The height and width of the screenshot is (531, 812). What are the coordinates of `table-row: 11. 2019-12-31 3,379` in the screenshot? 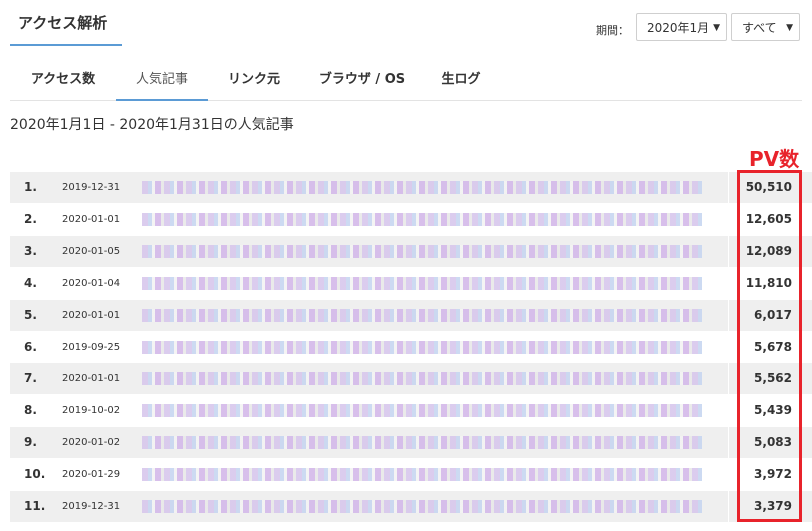 It's located at (411, 506).